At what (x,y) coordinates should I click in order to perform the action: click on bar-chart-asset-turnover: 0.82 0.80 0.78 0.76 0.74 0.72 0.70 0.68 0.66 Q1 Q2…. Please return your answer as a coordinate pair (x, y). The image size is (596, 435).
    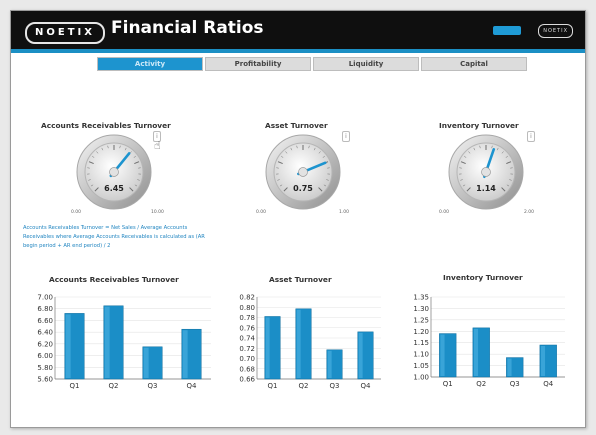
    Looking at the image, I should click on (310, 342).